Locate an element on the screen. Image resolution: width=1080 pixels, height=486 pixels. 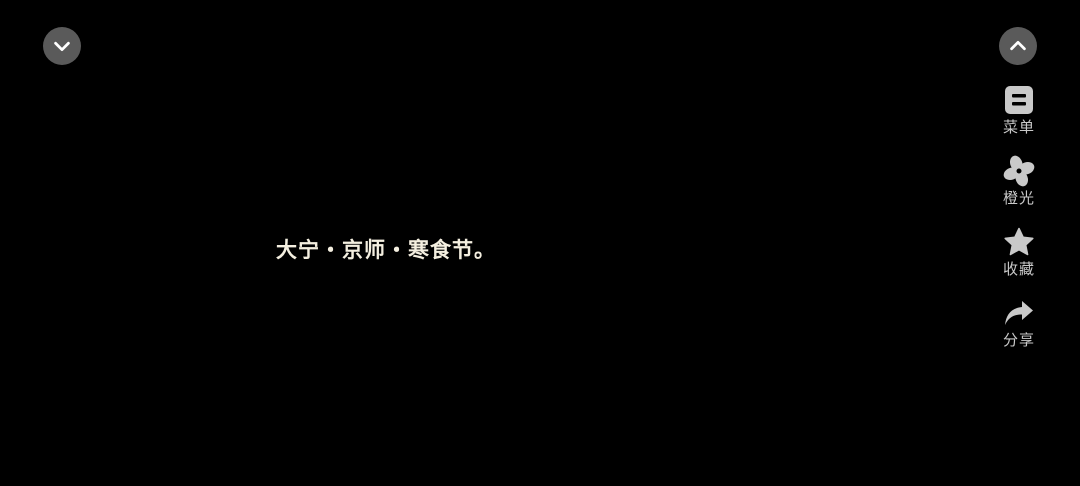
side-menu: 菜单 橙光 收藏 分享 is located at coordinates (1019, 226).